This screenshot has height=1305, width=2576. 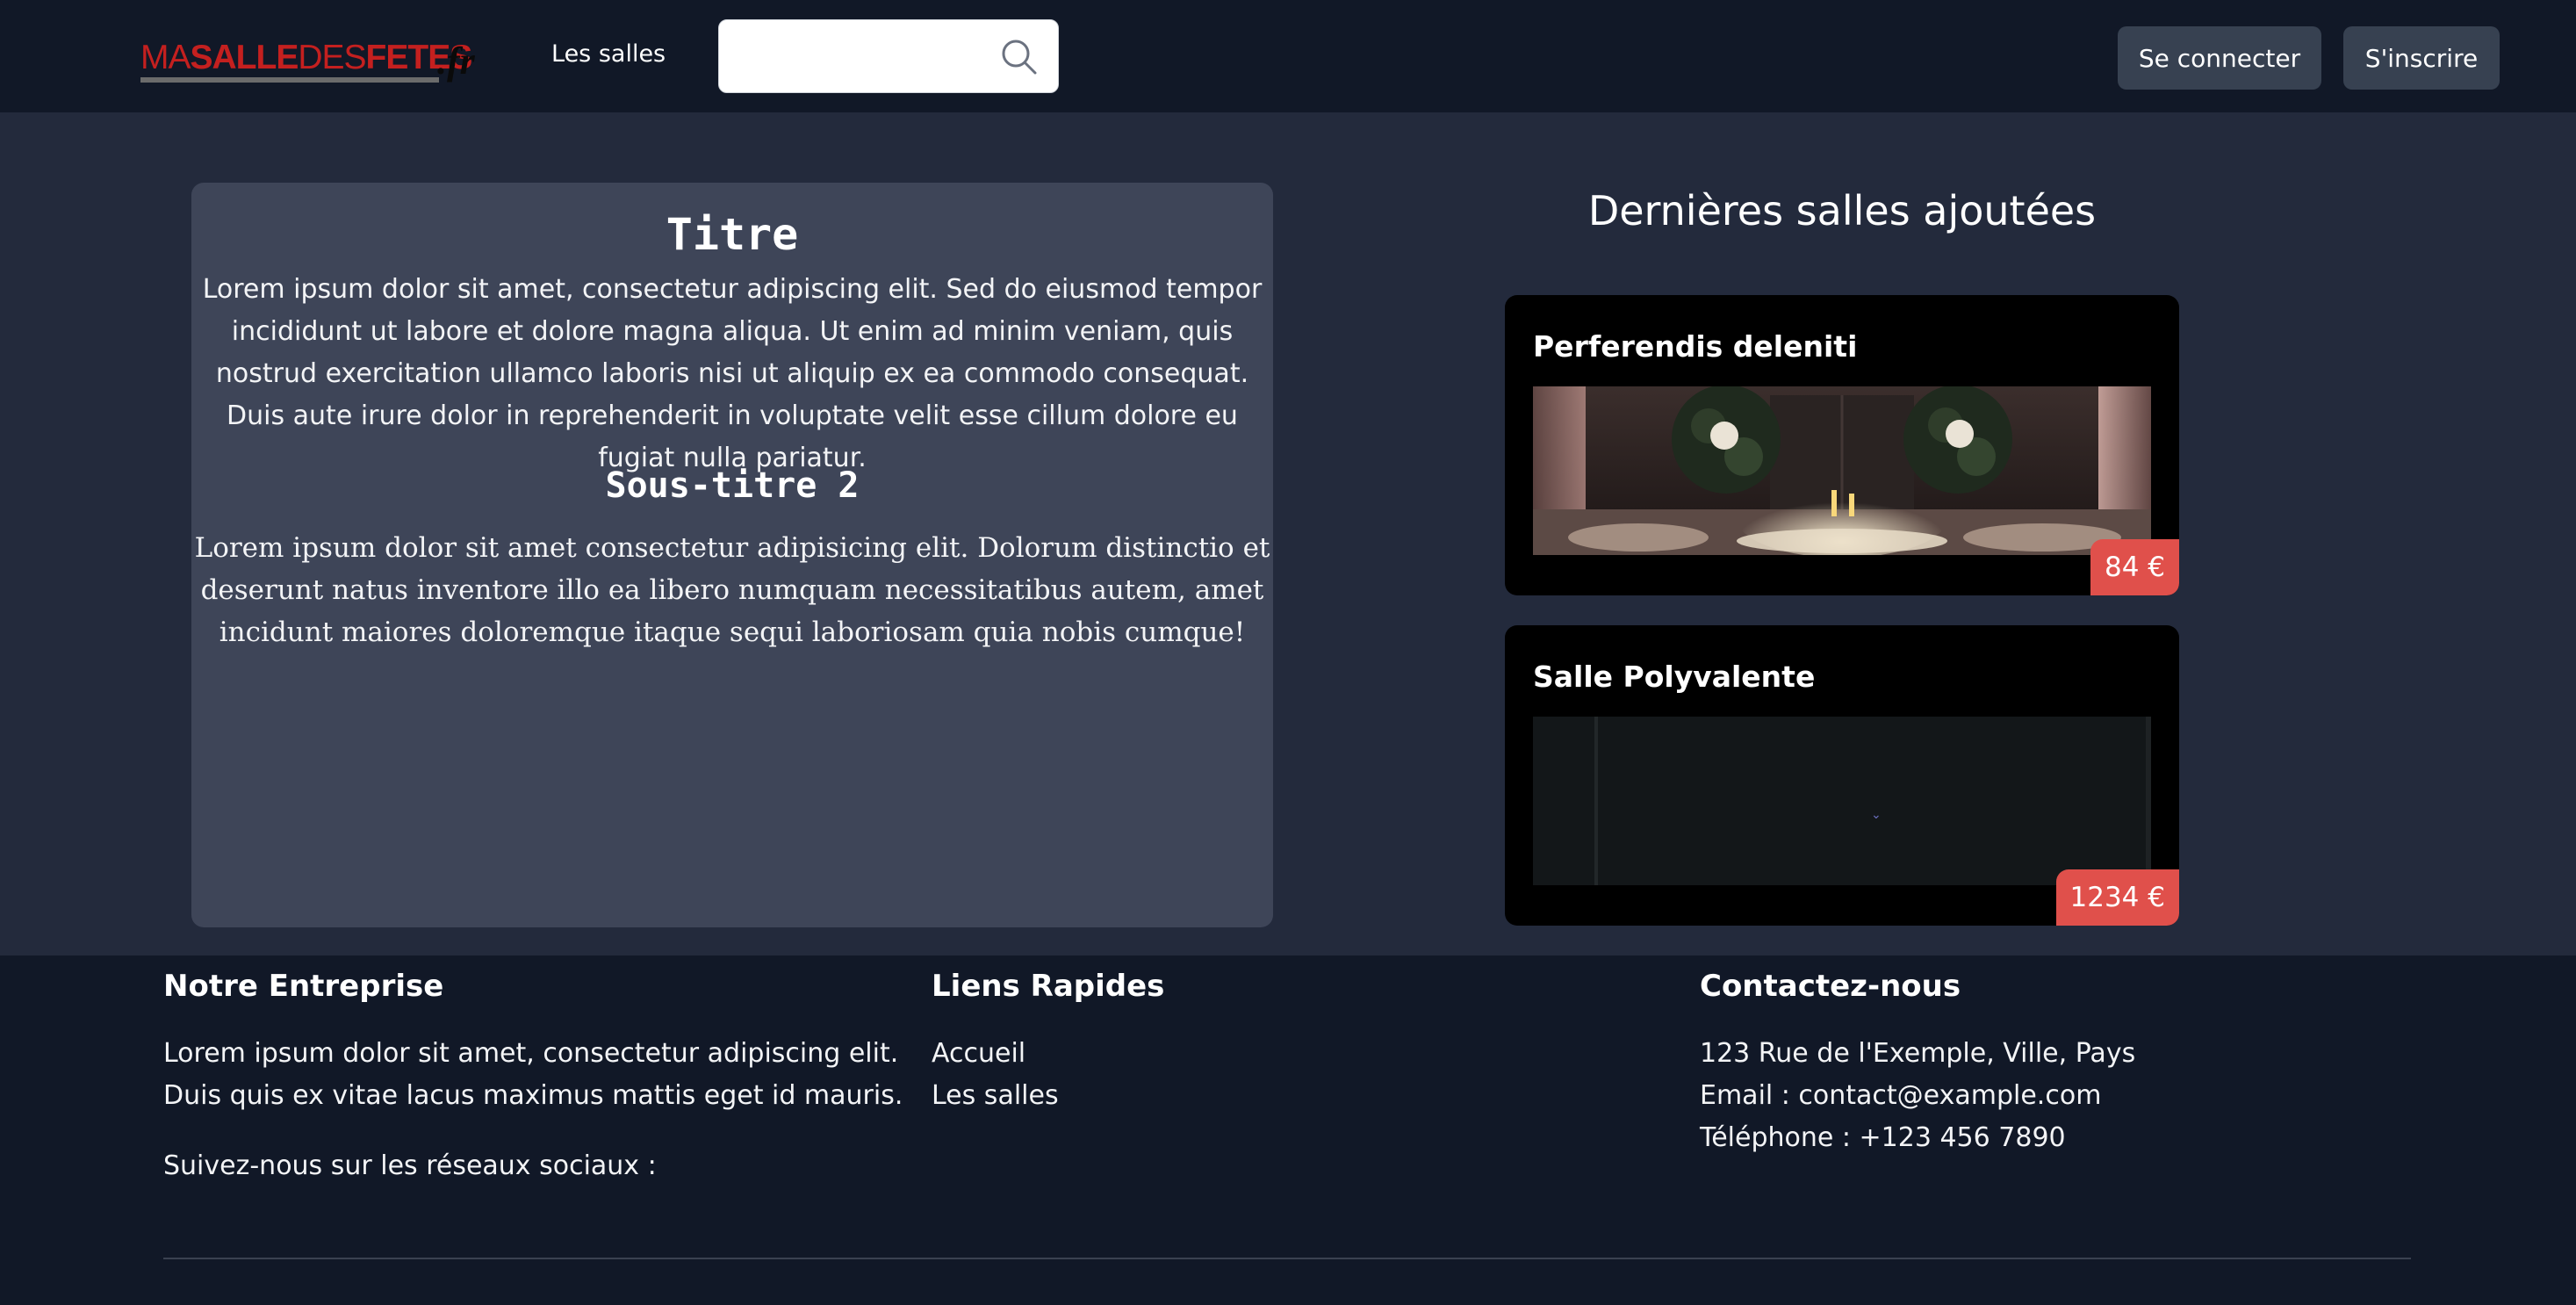 What do you see at coordinates (2421, 58) in the screenshot?
I see `signup-button: S'inscrire` at bounding box center [2421, 58].